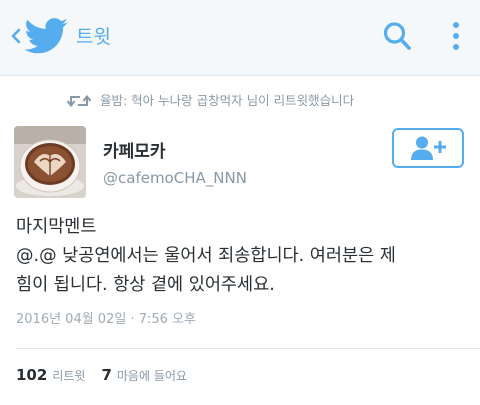 Image resolution: width=480 pixels, height=405 pixels. I want to click on follow-button, so click(428, 148).